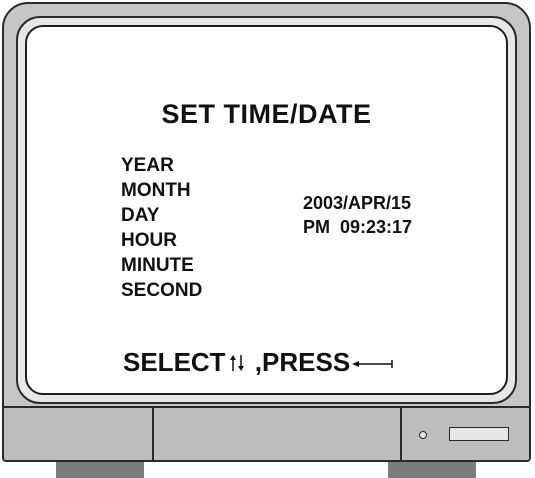 The image size is (535, 478). What do you see at coordinates (161, 290) in the screenshot?
I see `field-second: SECOND` at bounding box center [161, 290].